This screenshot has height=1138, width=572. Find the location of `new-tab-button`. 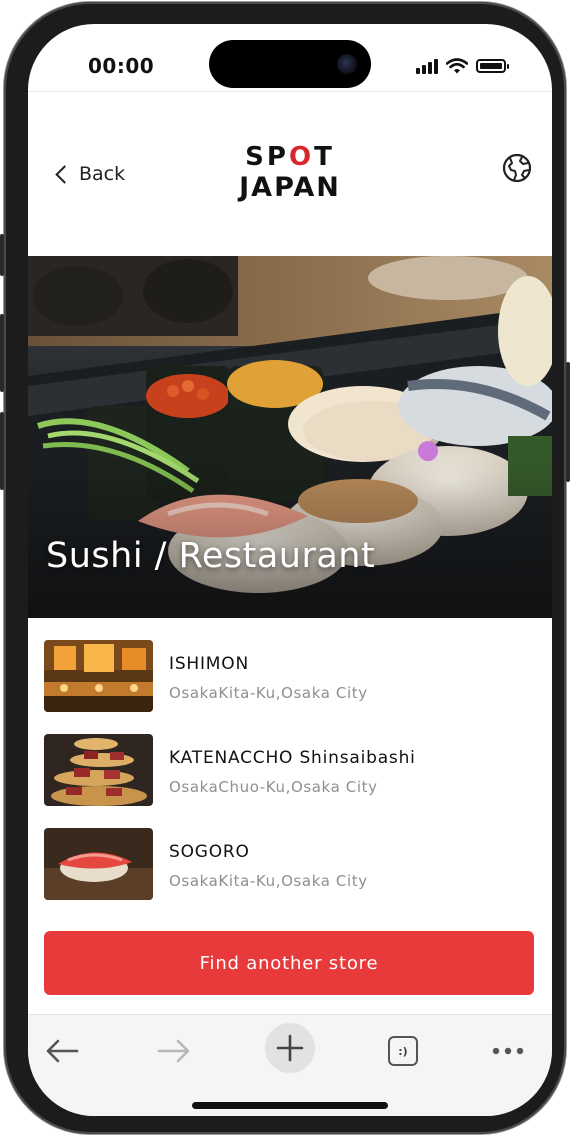

new-tab-button is located at coordinates (290, 1048).